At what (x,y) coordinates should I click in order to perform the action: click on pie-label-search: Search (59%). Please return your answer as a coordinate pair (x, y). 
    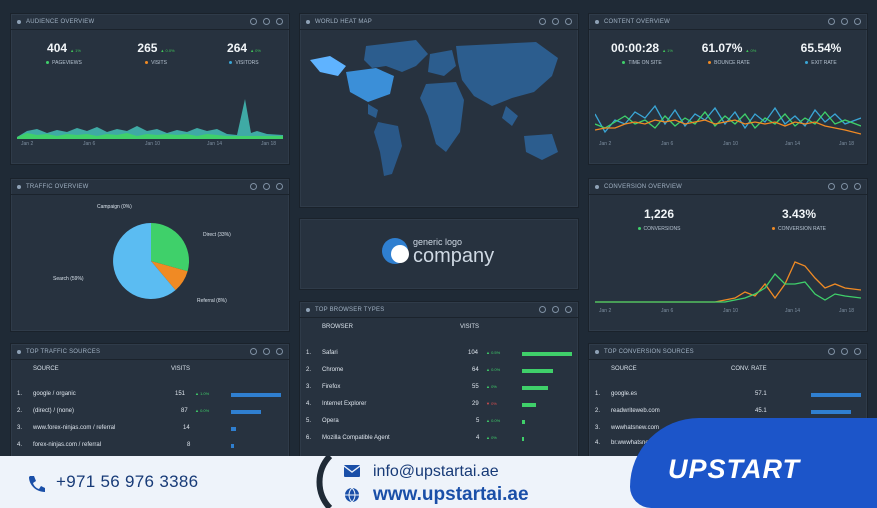
    Looking at the image, I should click on (68, 279).